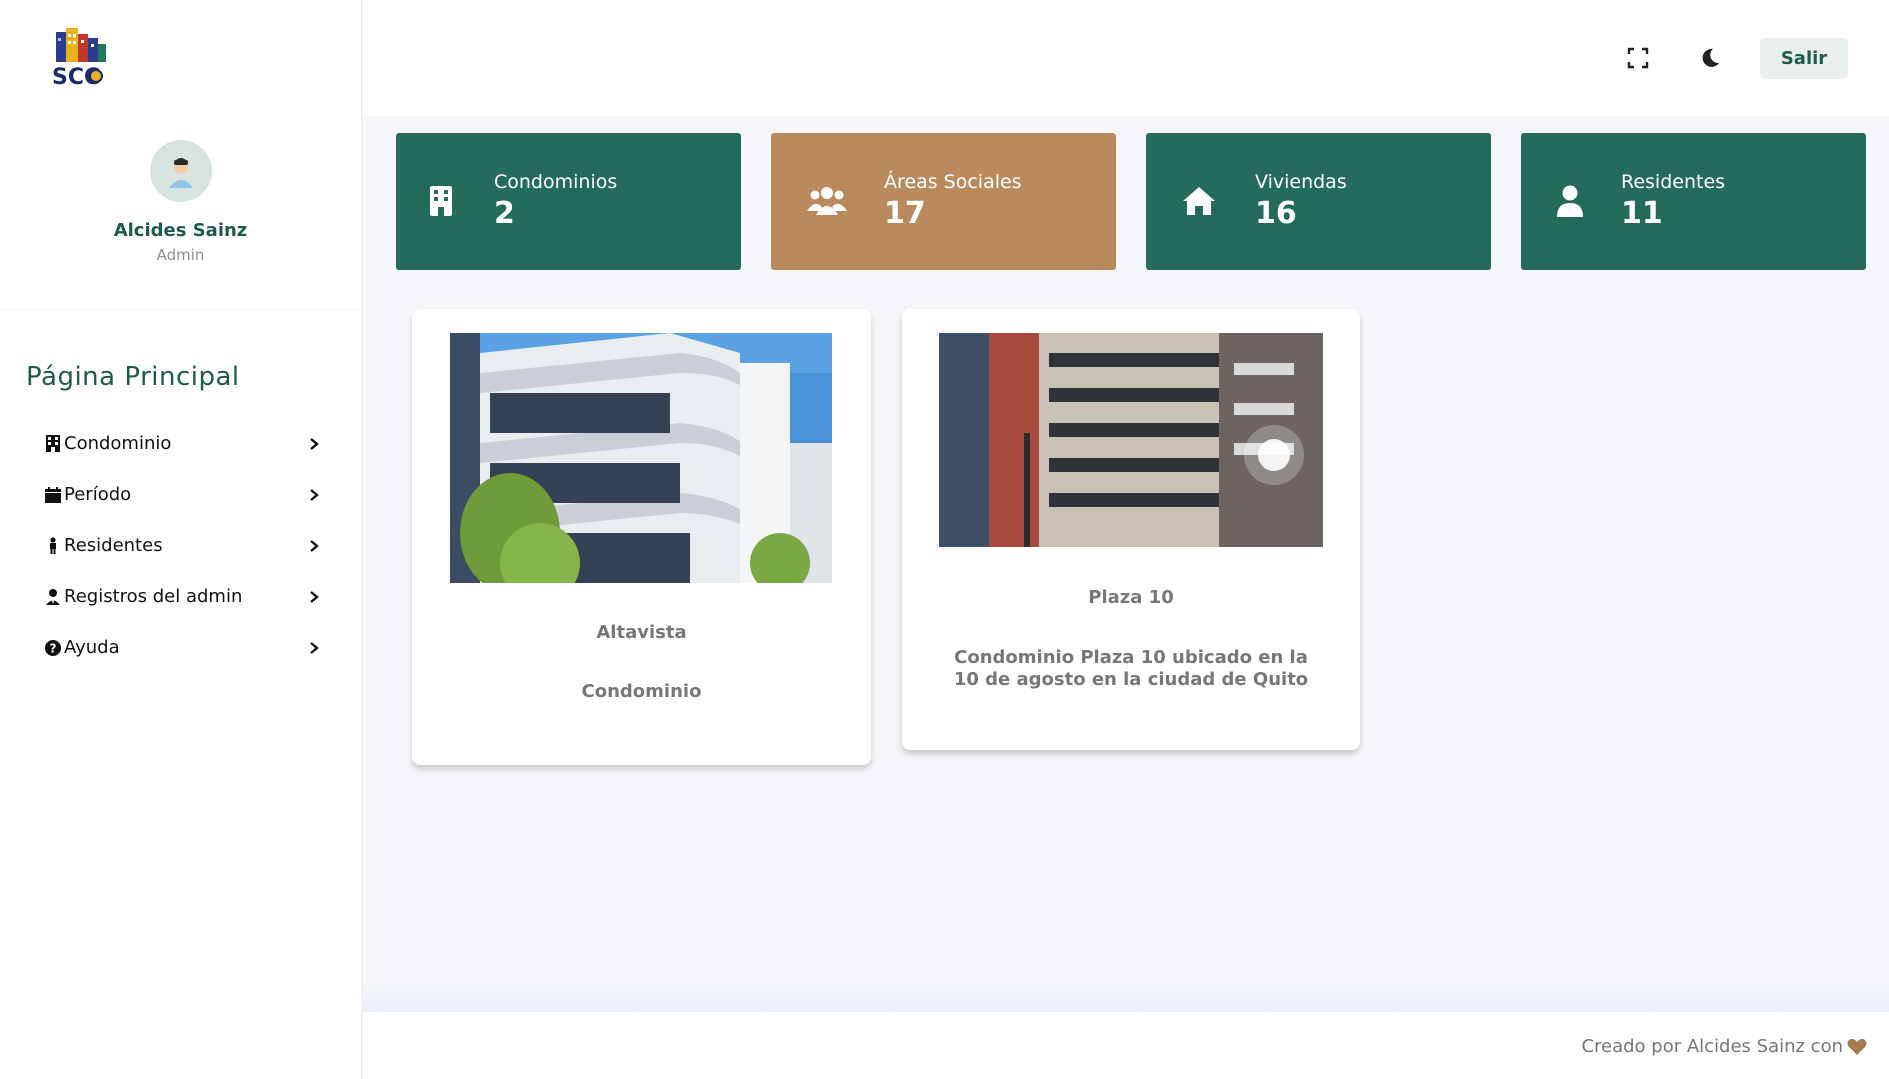 Image resolution: width=1889 pixels, height=1079 pixels. Describe the element at coordinates (180, 58) in the screenshot. I see `logo-area: SCC` at that location.